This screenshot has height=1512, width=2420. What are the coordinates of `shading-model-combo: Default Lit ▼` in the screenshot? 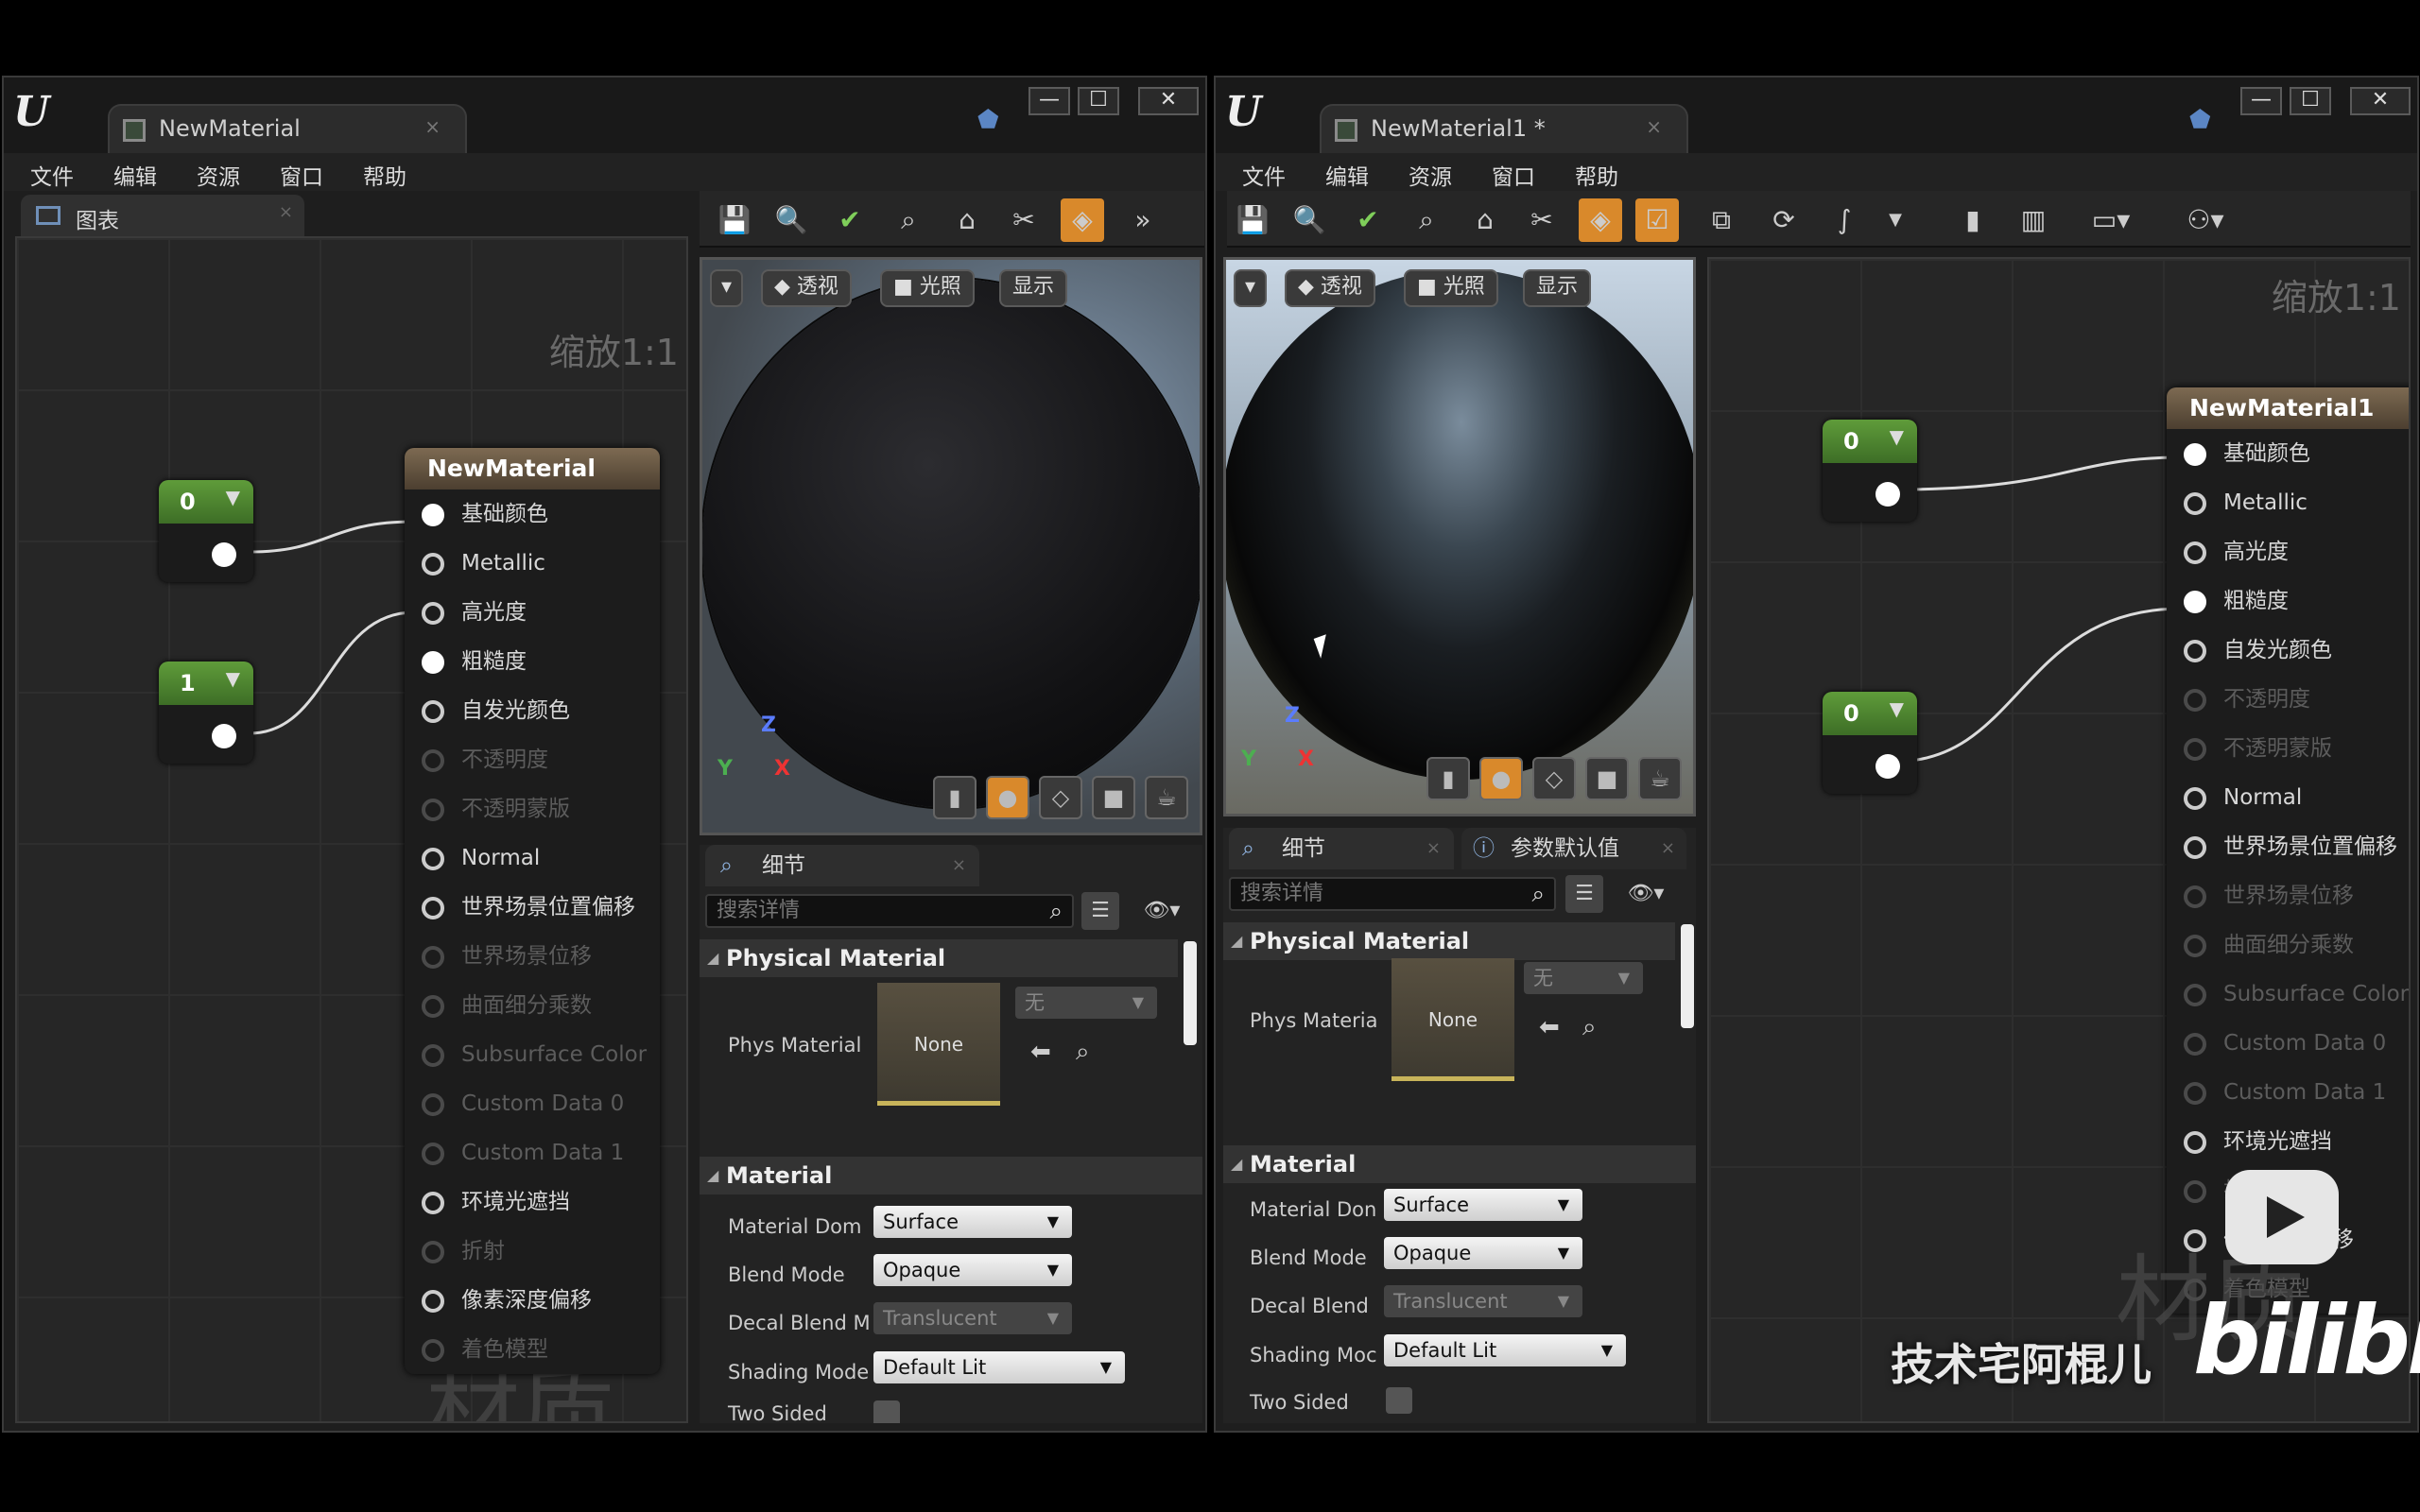 It's located at (999, 1367).